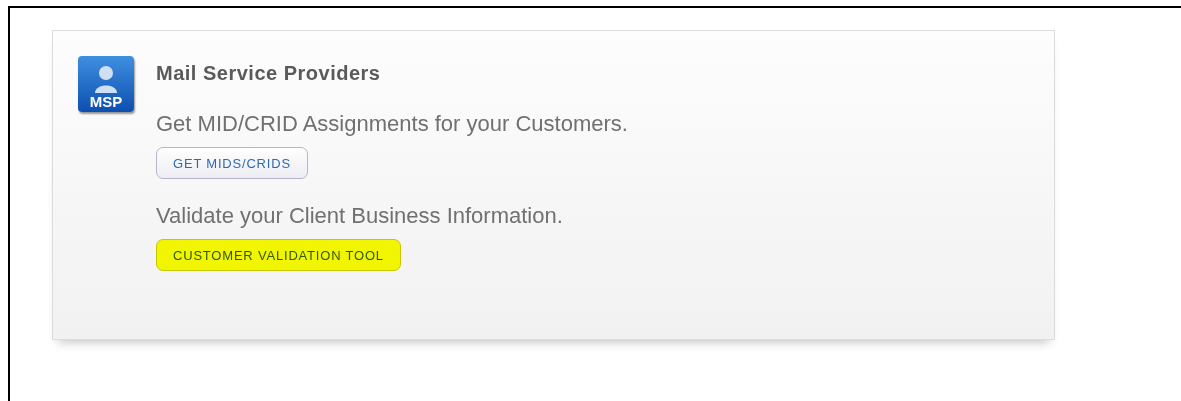 This screenshot has width=1181, height=401. I want to click on person-icon, so click(106, 79).